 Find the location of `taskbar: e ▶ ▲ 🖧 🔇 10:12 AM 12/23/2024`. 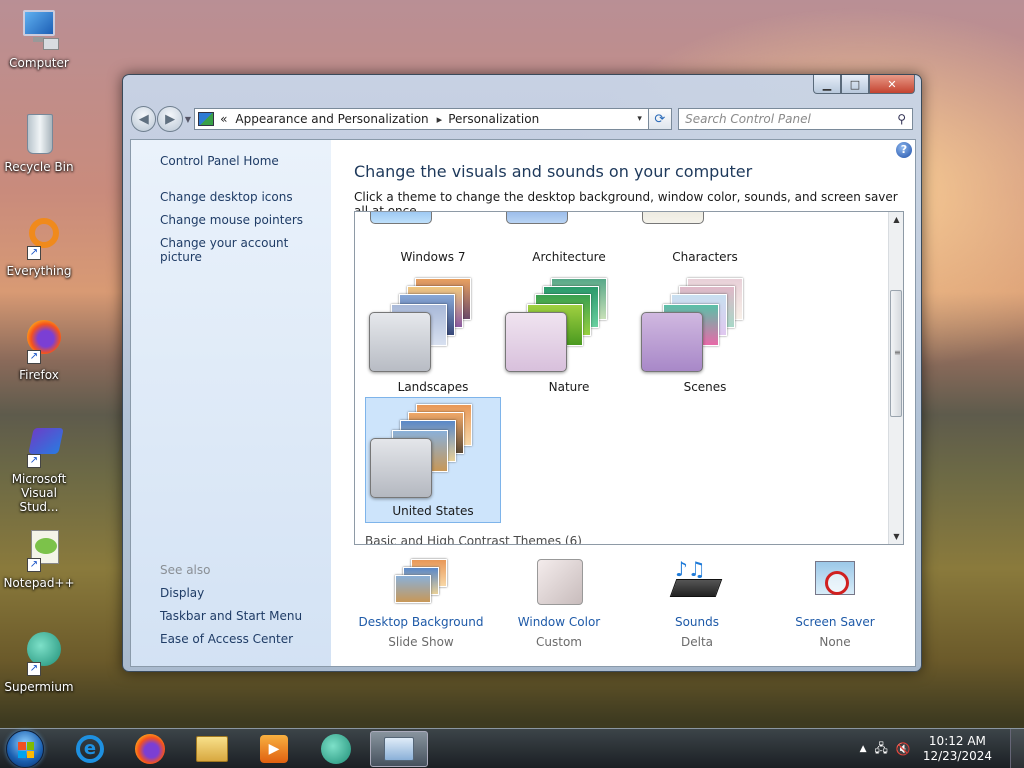

taskbar: e ▶ ▲ 🖧 🔇 10:12 AM 12/23/2024 is located at coordinates (512, 748).